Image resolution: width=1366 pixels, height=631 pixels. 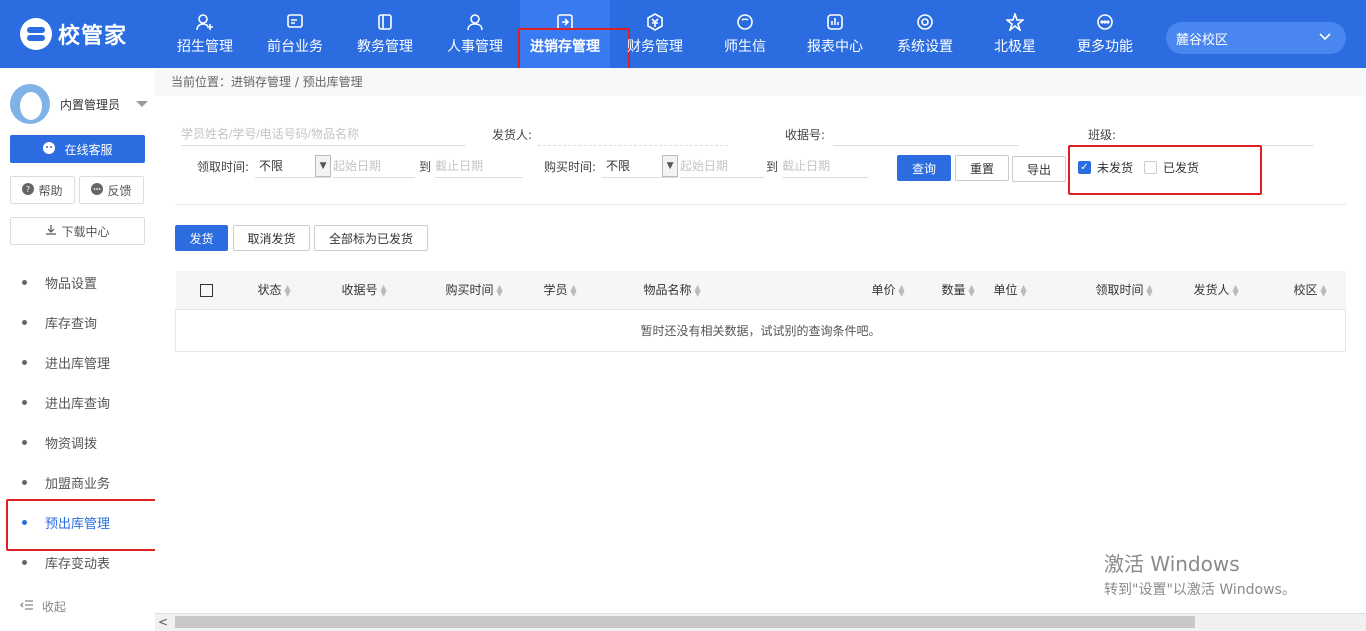 I want to click on purchase-time-select: 不限 ▼, so click(x=640, y=166).